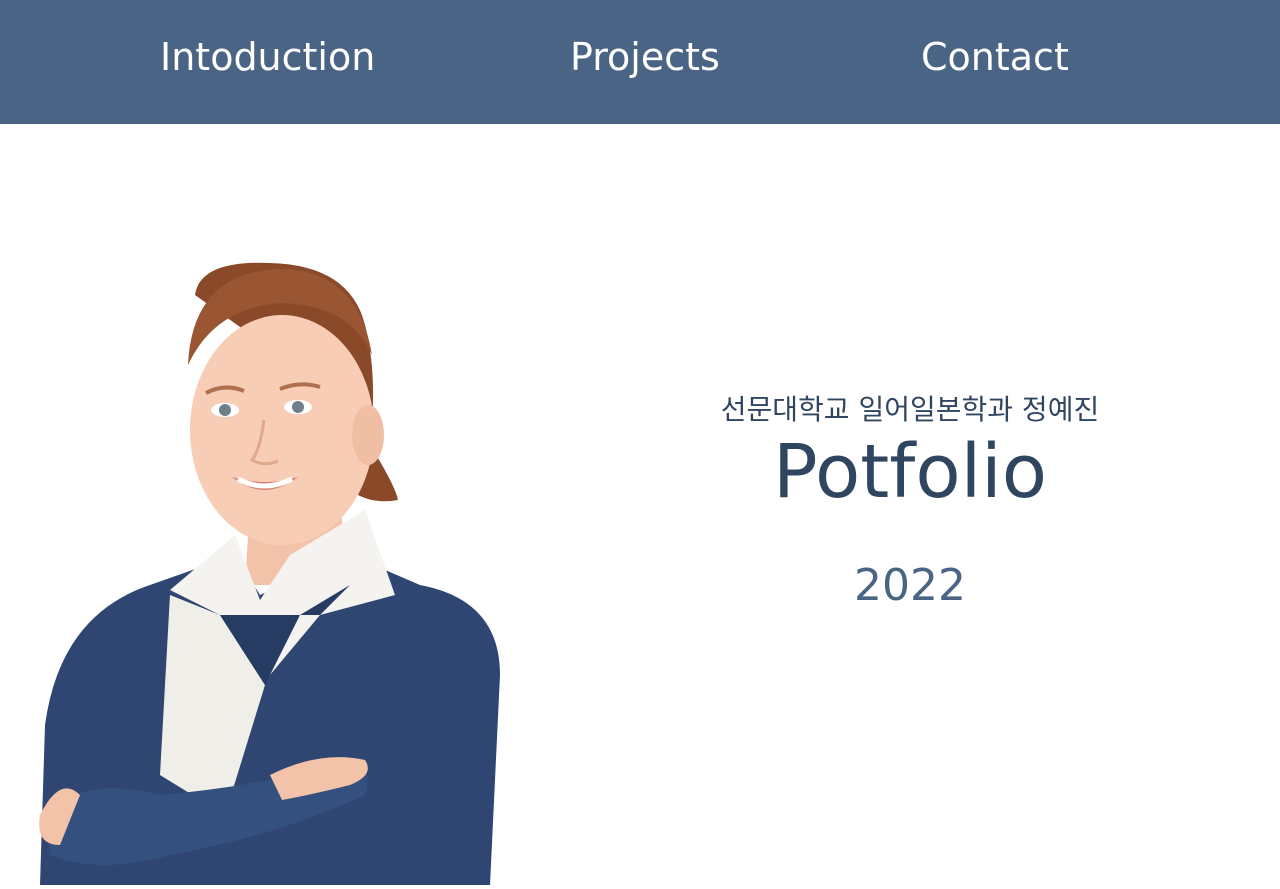 The height and width of the screenshot is (889, 1280). What do you see at coordinates (910, 585) in the screenshot?
I see `portfolio-year: 2022` at bounding box center [910, 585].